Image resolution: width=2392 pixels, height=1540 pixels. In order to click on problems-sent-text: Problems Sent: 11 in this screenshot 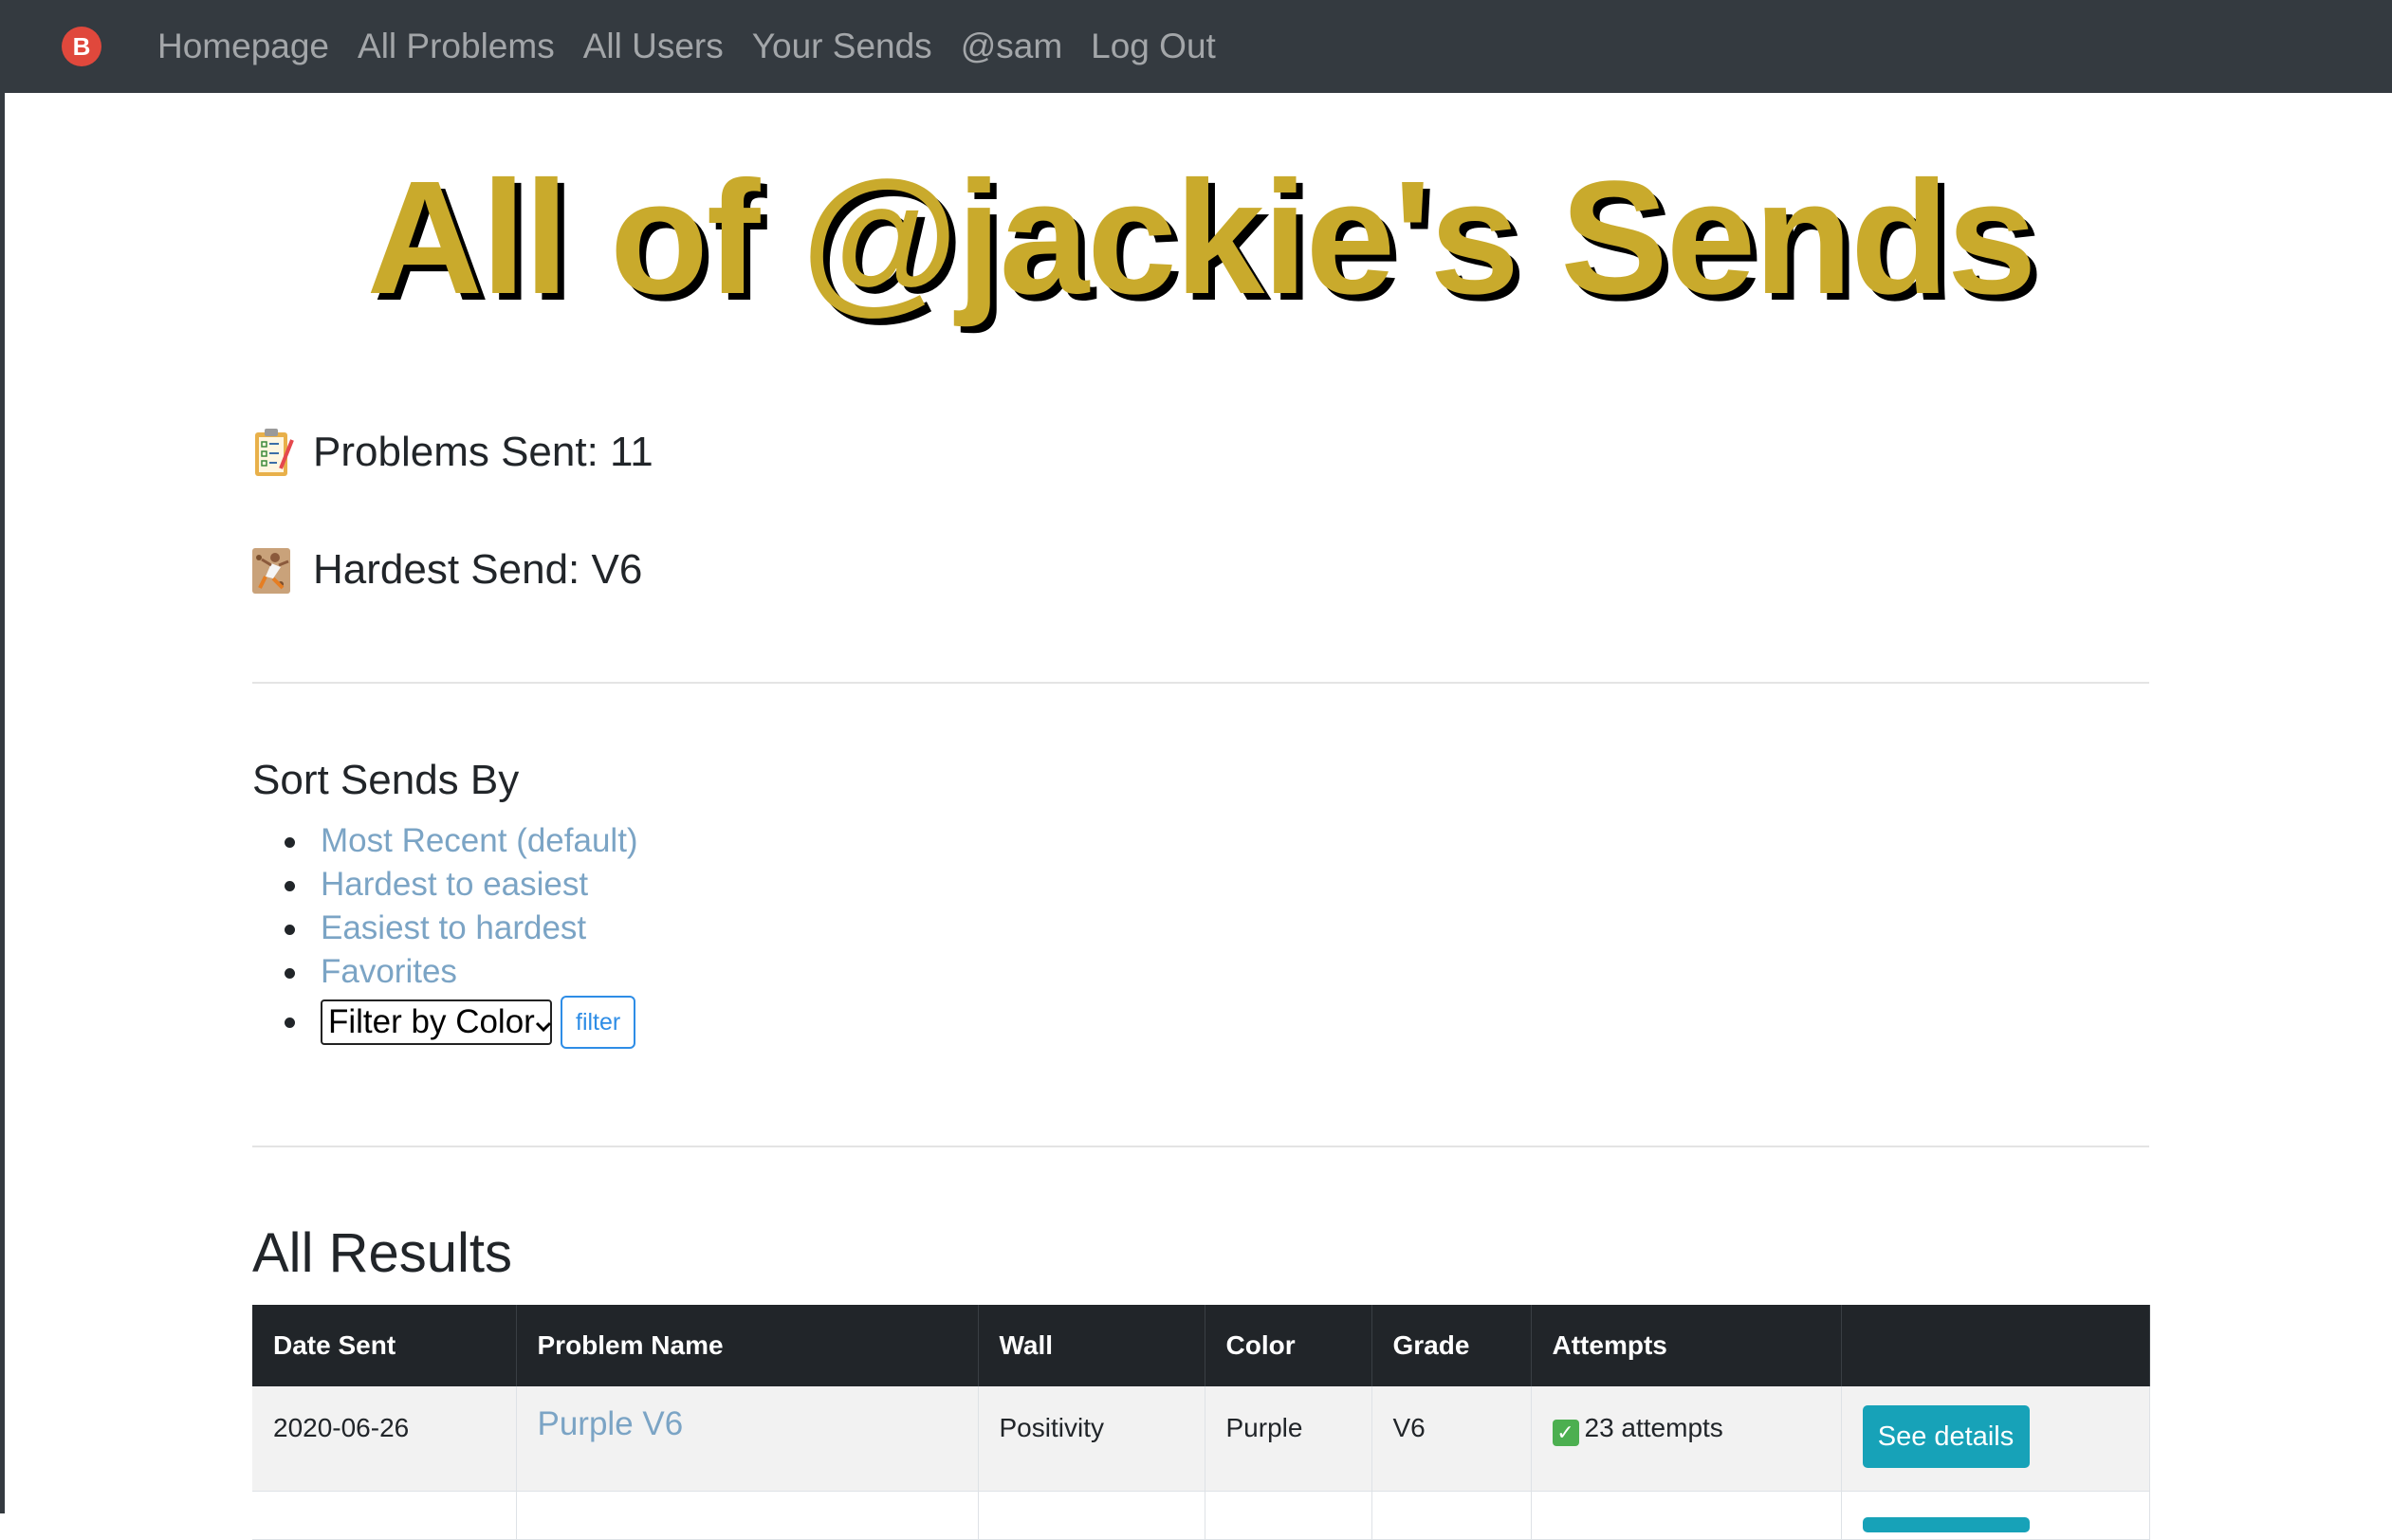, I will do `click(483, 452)`.